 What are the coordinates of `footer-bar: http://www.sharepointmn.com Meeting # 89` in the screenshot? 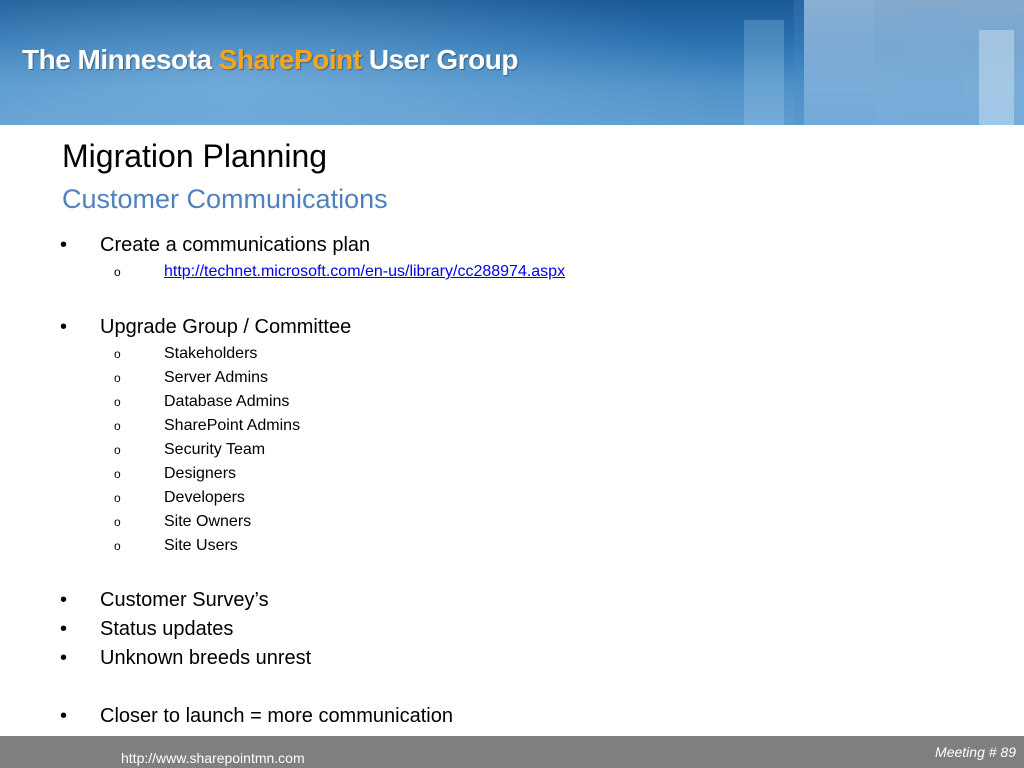 It's located at (512, 752).